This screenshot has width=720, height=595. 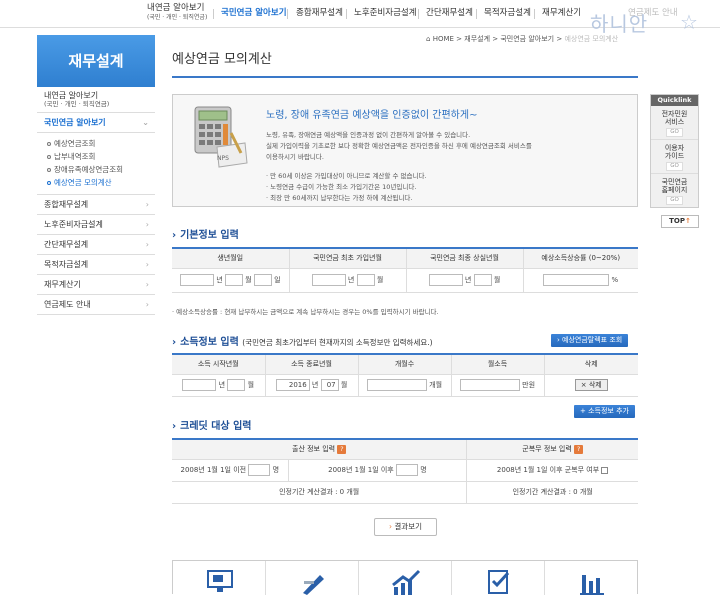 I want to click on sidebar-item: 노후준비자금설계 ›, so click(x=96, y=225).